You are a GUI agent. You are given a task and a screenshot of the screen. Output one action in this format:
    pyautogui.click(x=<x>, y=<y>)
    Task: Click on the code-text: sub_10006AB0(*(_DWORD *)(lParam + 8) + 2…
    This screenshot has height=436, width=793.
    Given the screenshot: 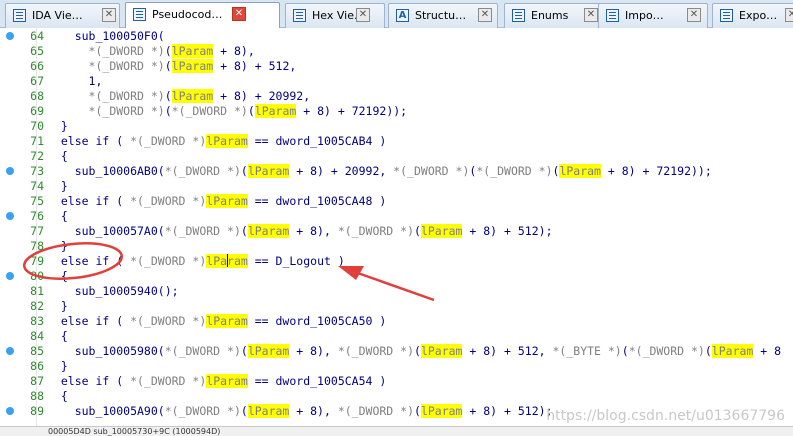 What is the action you would take?
    pyautogui.click(x=379, y=171)
    